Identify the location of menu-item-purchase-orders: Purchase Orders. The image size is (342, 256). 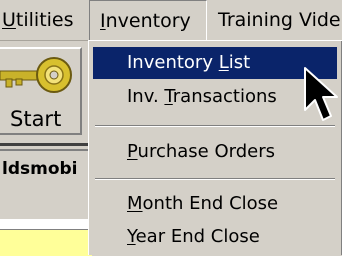
(215, 152).